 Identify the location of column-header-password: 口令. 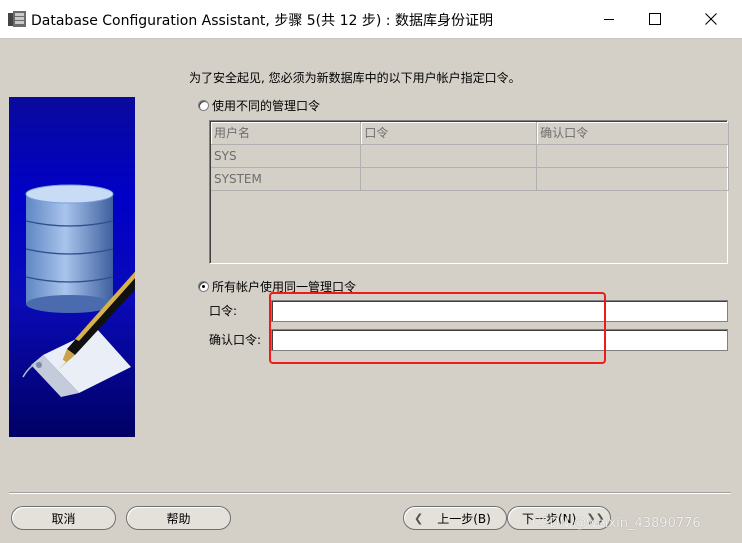
(449, 133).